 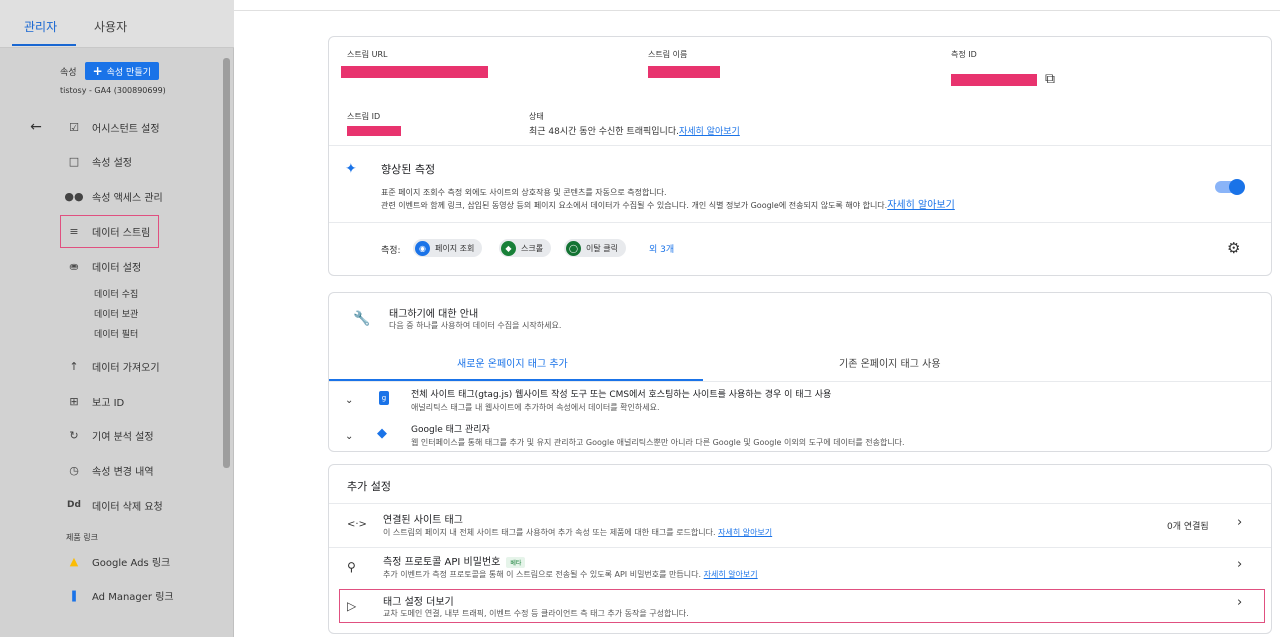 I want to click on chip-outbound-clicks: ◯ 이탈 클릭, so click(x=595, y=248).